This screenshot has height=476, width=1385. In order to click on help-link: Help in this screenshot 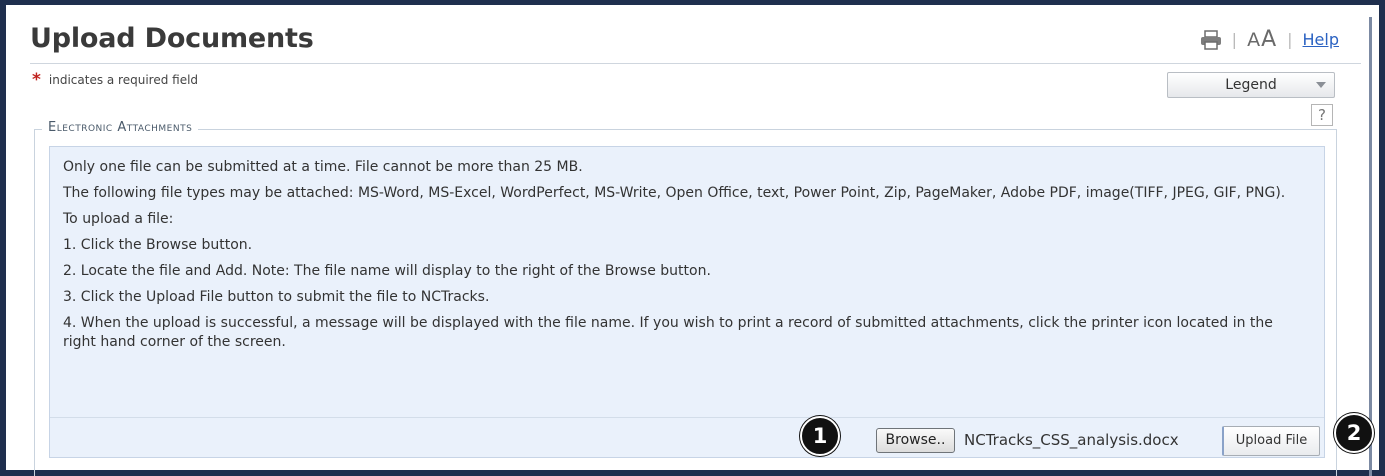, I will do `click(1321, 39)`.